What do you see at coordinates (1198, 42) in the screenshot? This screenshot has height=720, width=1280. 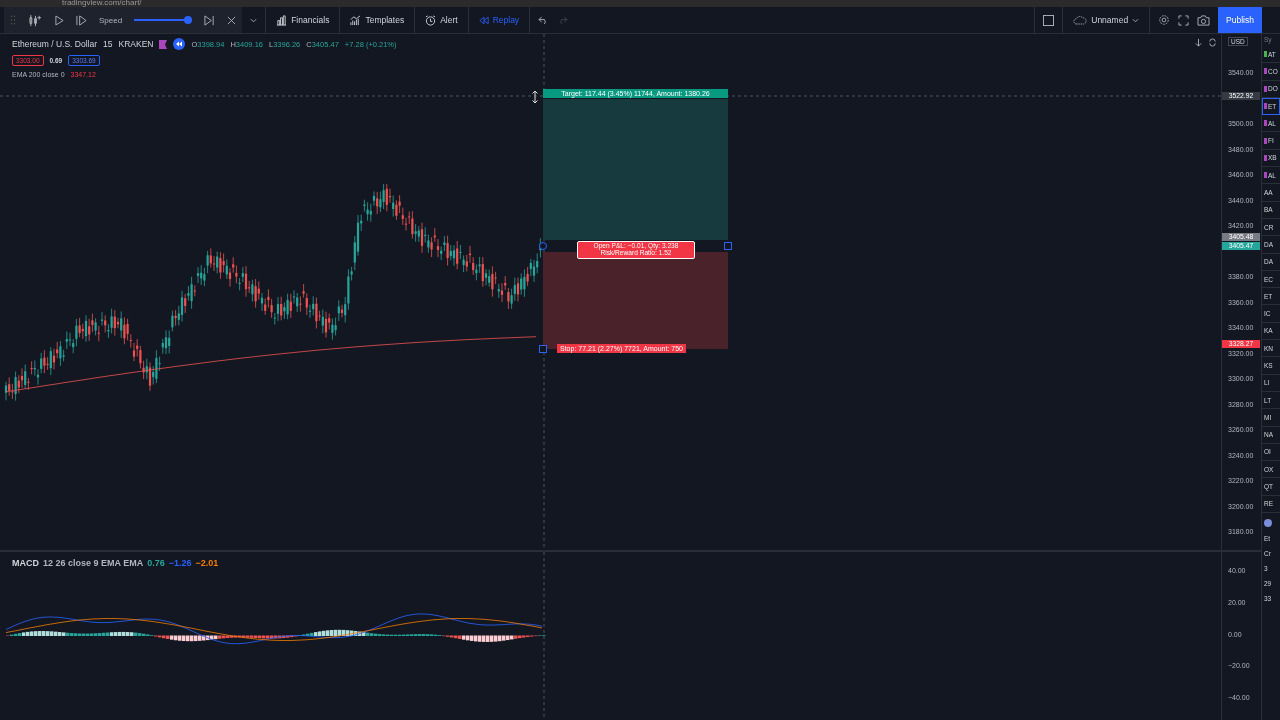 I see `download-icon` at bounding box center [1198, 42].